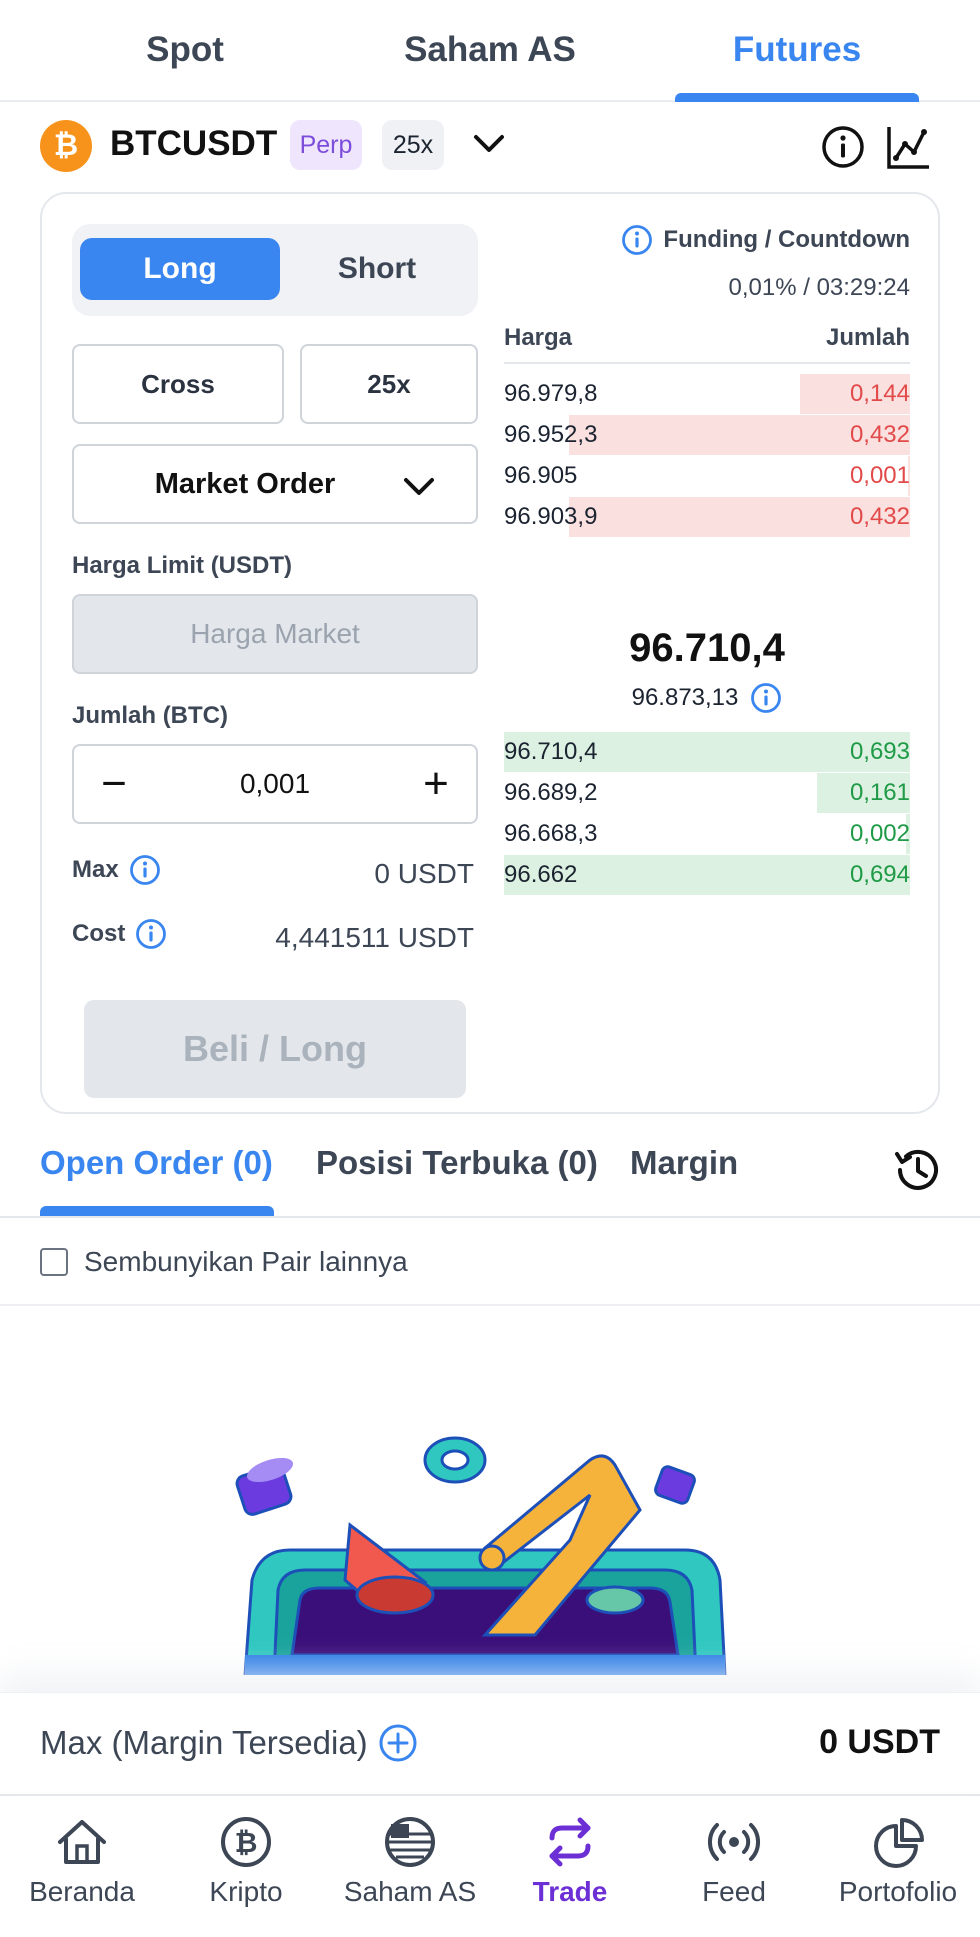  What do you see at coordinates (707, 875) in the screenshot?
I see `bid-row: 96.662 0,694` at bounding box center [707, 875].